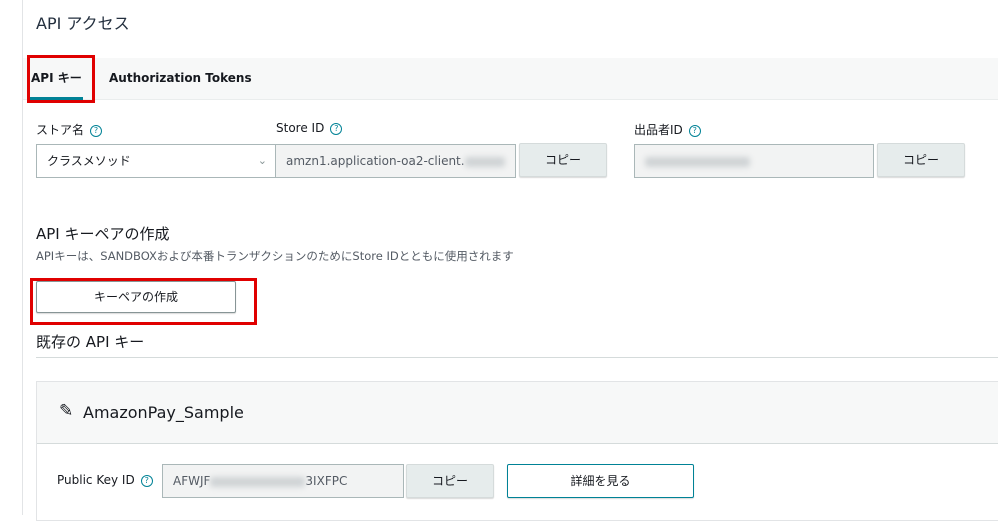  What do you see at coordinates (262, 160) in the screenshot?
I see `chevron-down-icon: ⌄` at bounding box center [262, 160].